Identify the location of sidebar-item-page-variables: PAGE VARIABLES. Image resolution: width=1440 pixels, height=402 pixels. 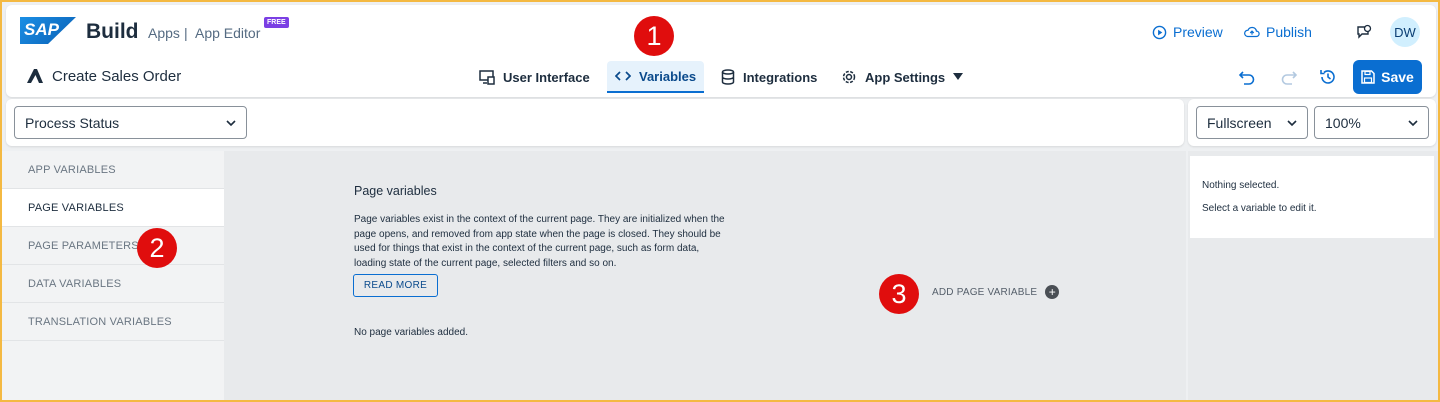
(113, 208).